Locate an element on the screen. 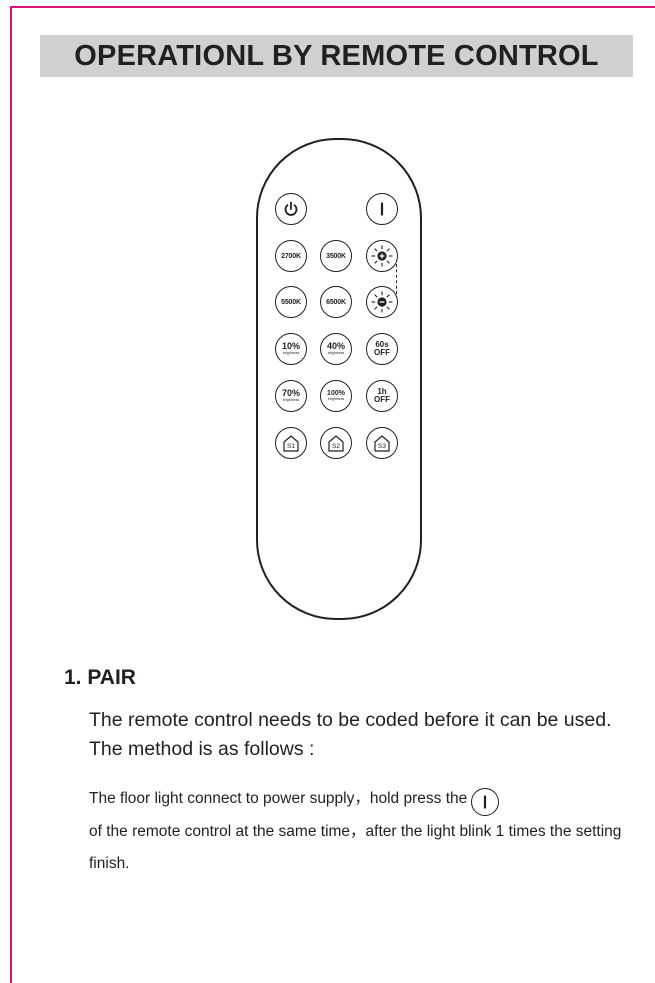  remote-brightness-up-button is located at coordinates (382, 256).